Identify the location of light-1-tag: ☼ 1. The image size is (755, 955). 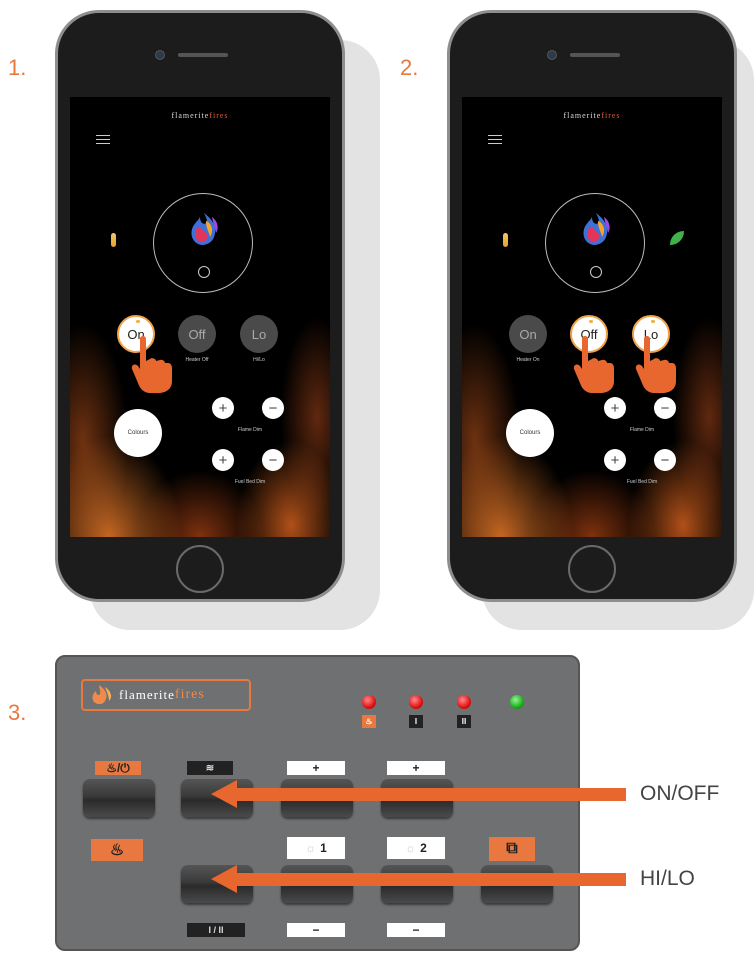
(316, 848).